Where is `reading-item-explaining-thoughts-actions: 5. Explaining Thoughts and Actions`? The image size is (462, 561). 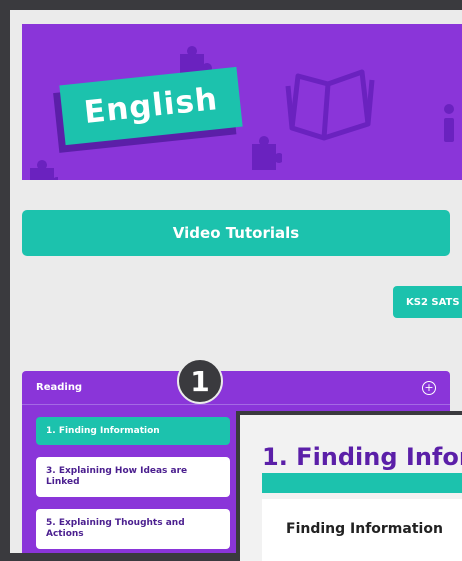
reading-item-explaining-thoughts-actions: 5. Explaining Thoughts and Actions is located at coordinates (133, 529).